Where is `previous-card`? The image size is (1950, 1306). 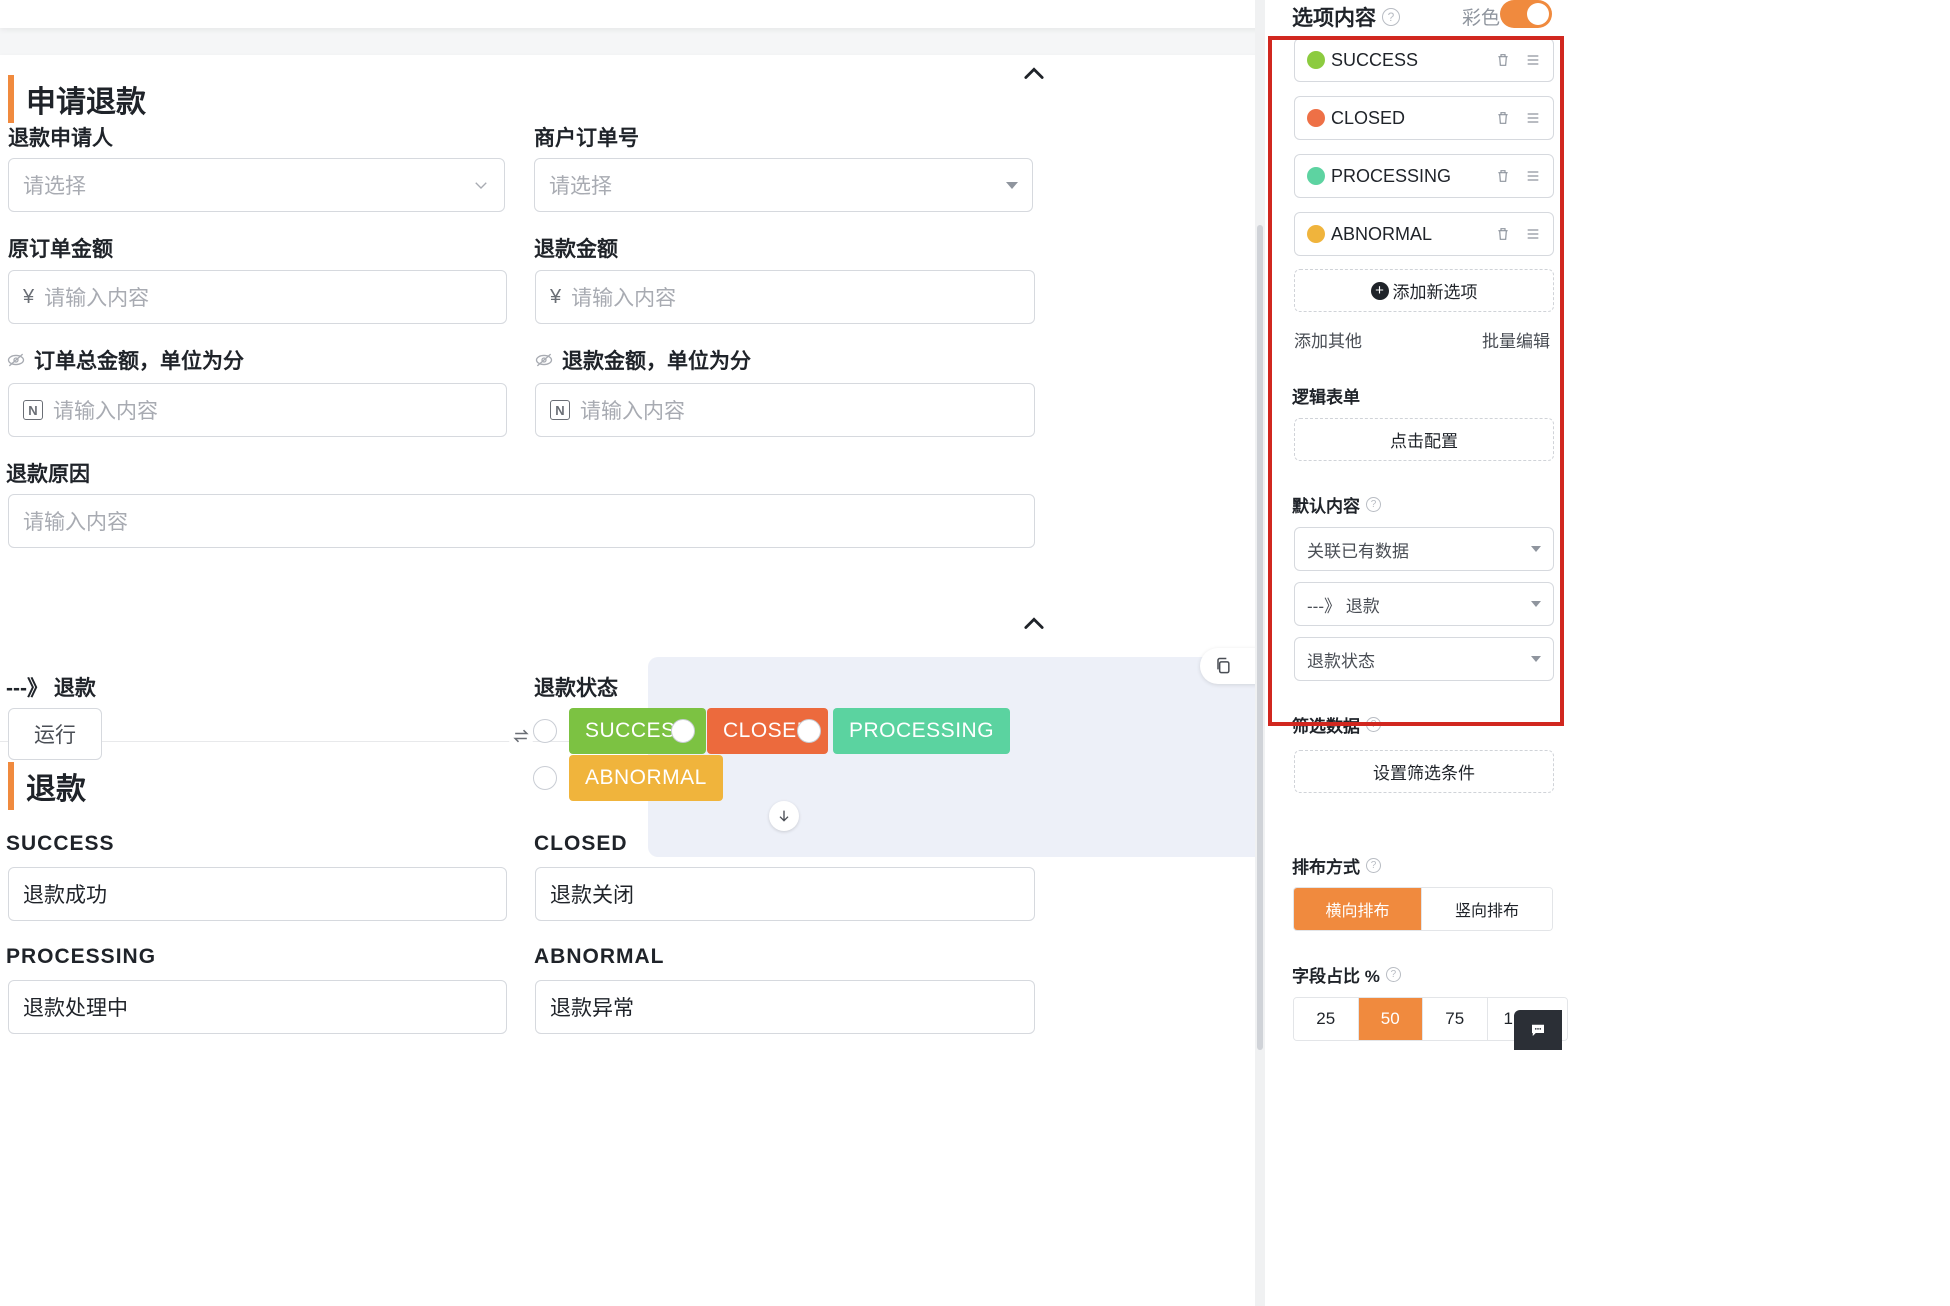 previous-card is located at coordinates (661, 14).